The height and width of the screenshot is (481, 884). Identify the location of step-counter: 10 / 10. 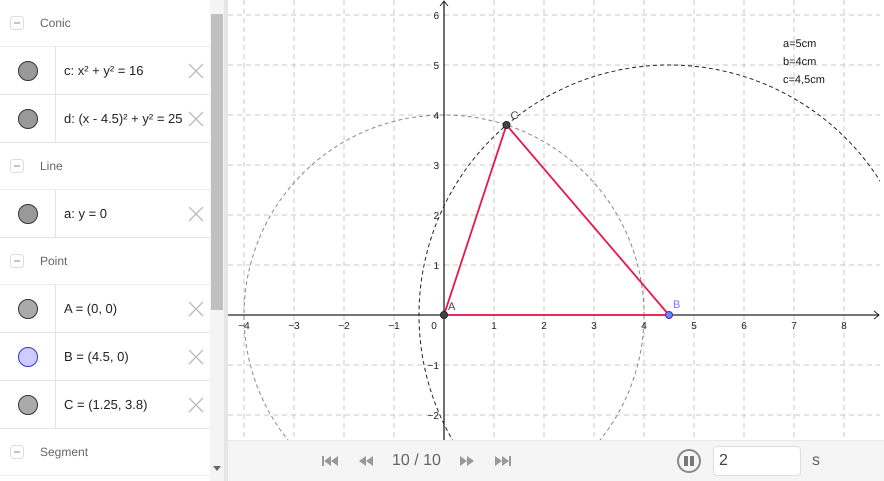
(416, 461).